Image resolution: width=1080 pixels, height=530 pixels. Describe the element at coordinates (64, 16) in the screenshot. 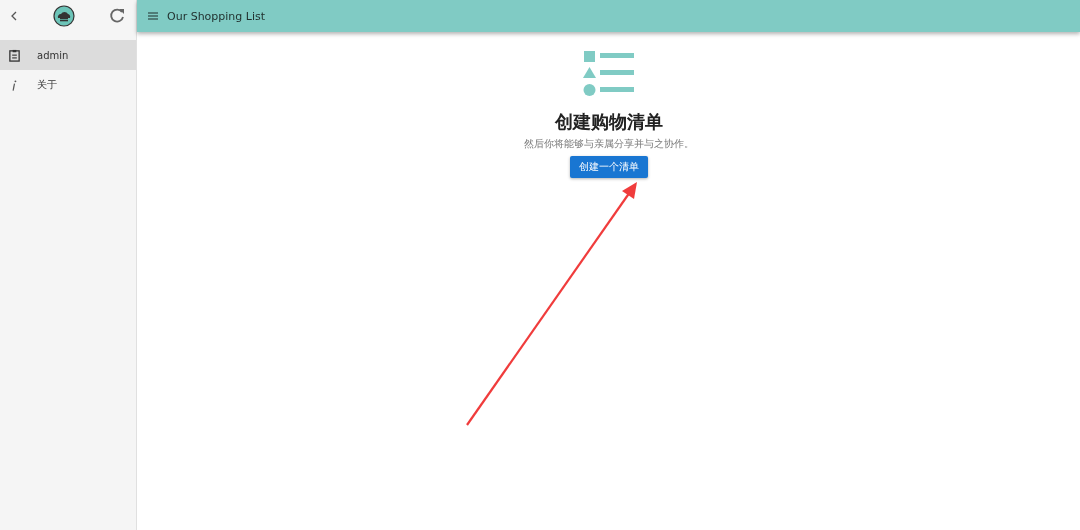

I see `cloud-logo-icon` at that location.